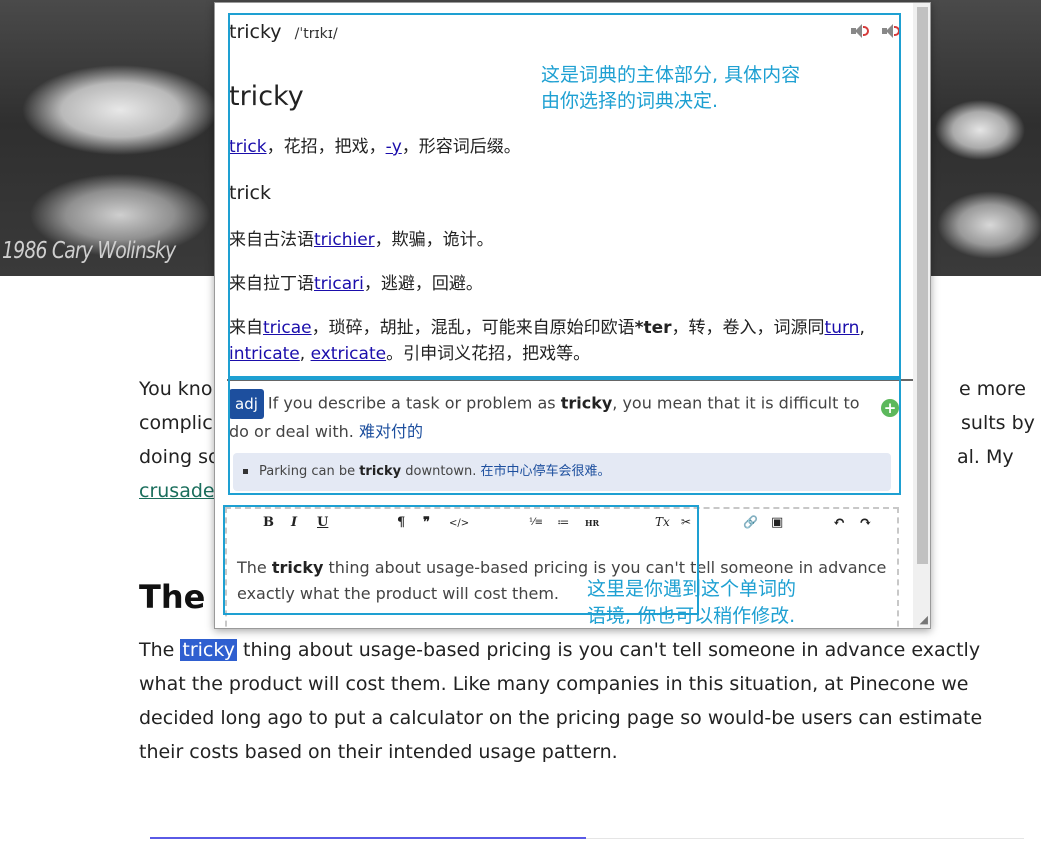  I want to click on editor-toolbar: B I U ¶ ❞ </> ⅟≡ ≔ HR Tx ✂ 🔗 ▣ ↶ ↷, so click(562, 524).